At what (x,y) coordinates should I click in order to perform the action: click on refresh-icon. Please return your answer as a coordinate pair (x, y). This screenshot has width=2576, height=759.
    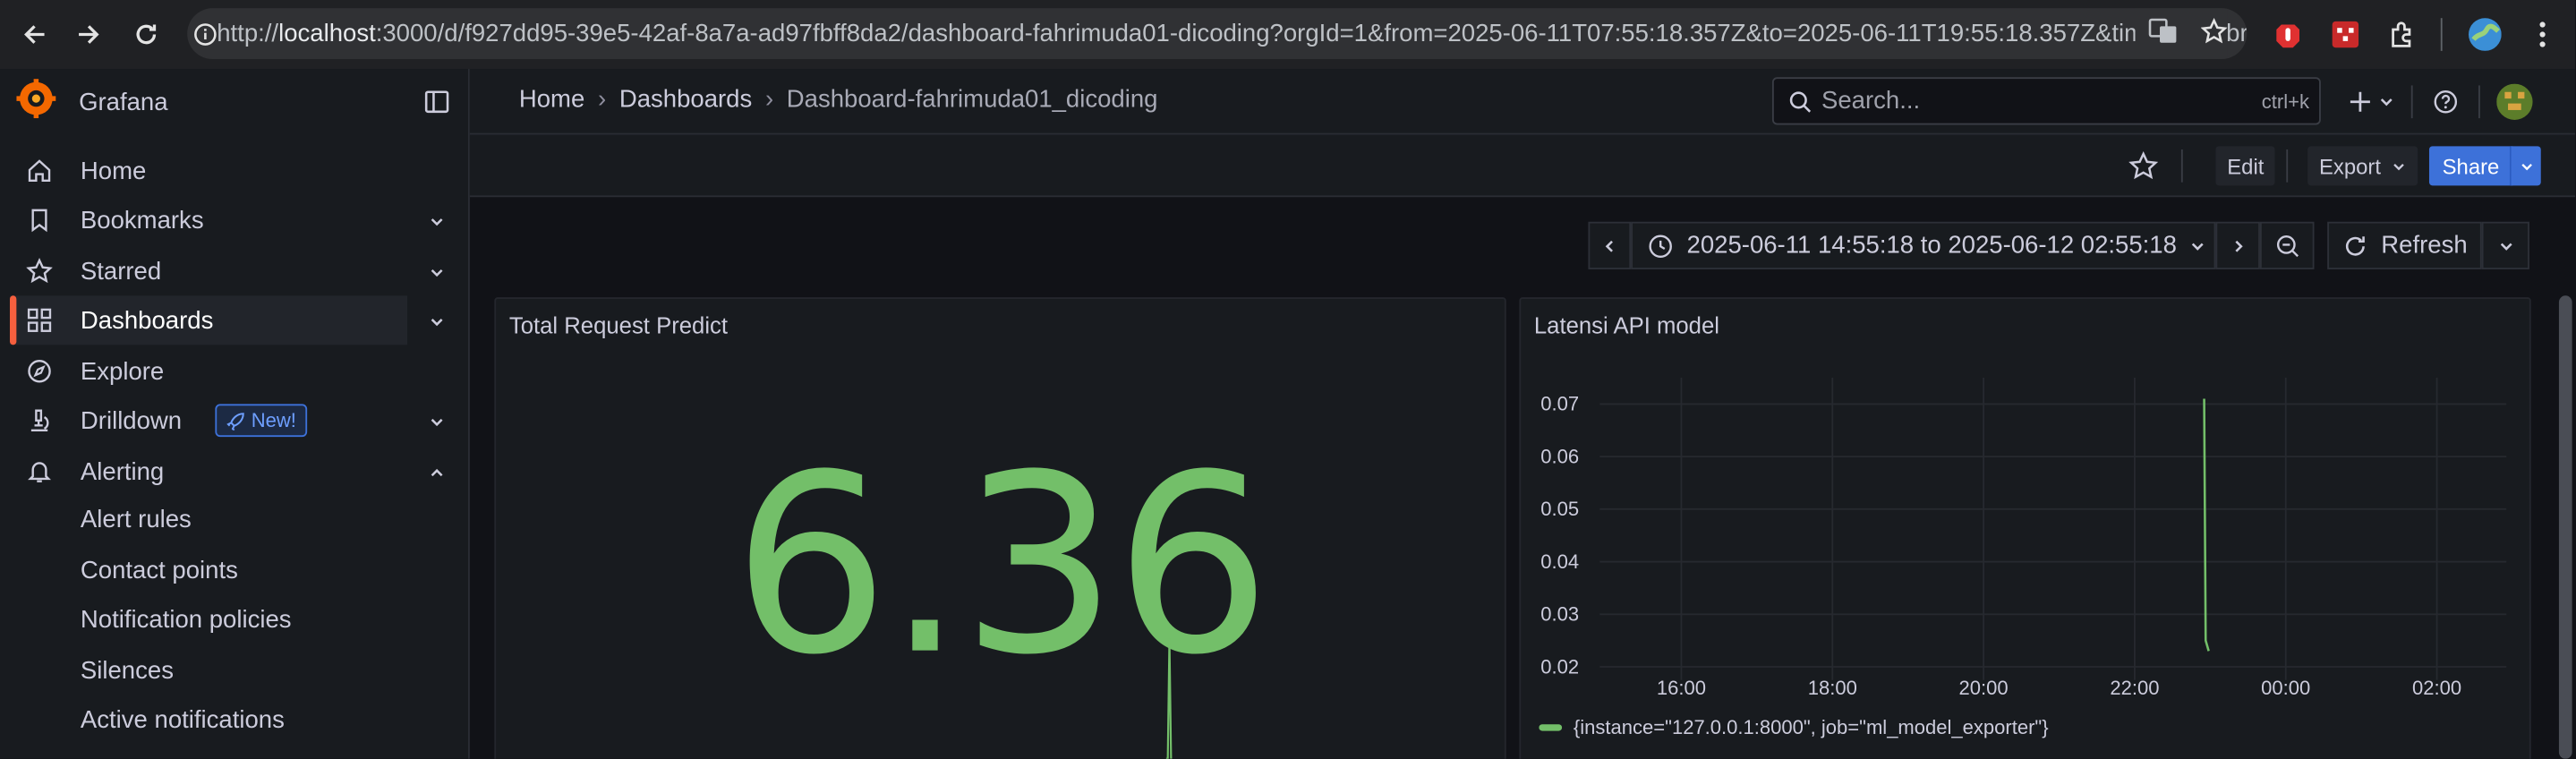
    Looking at the image, I should click on (2355, 245).